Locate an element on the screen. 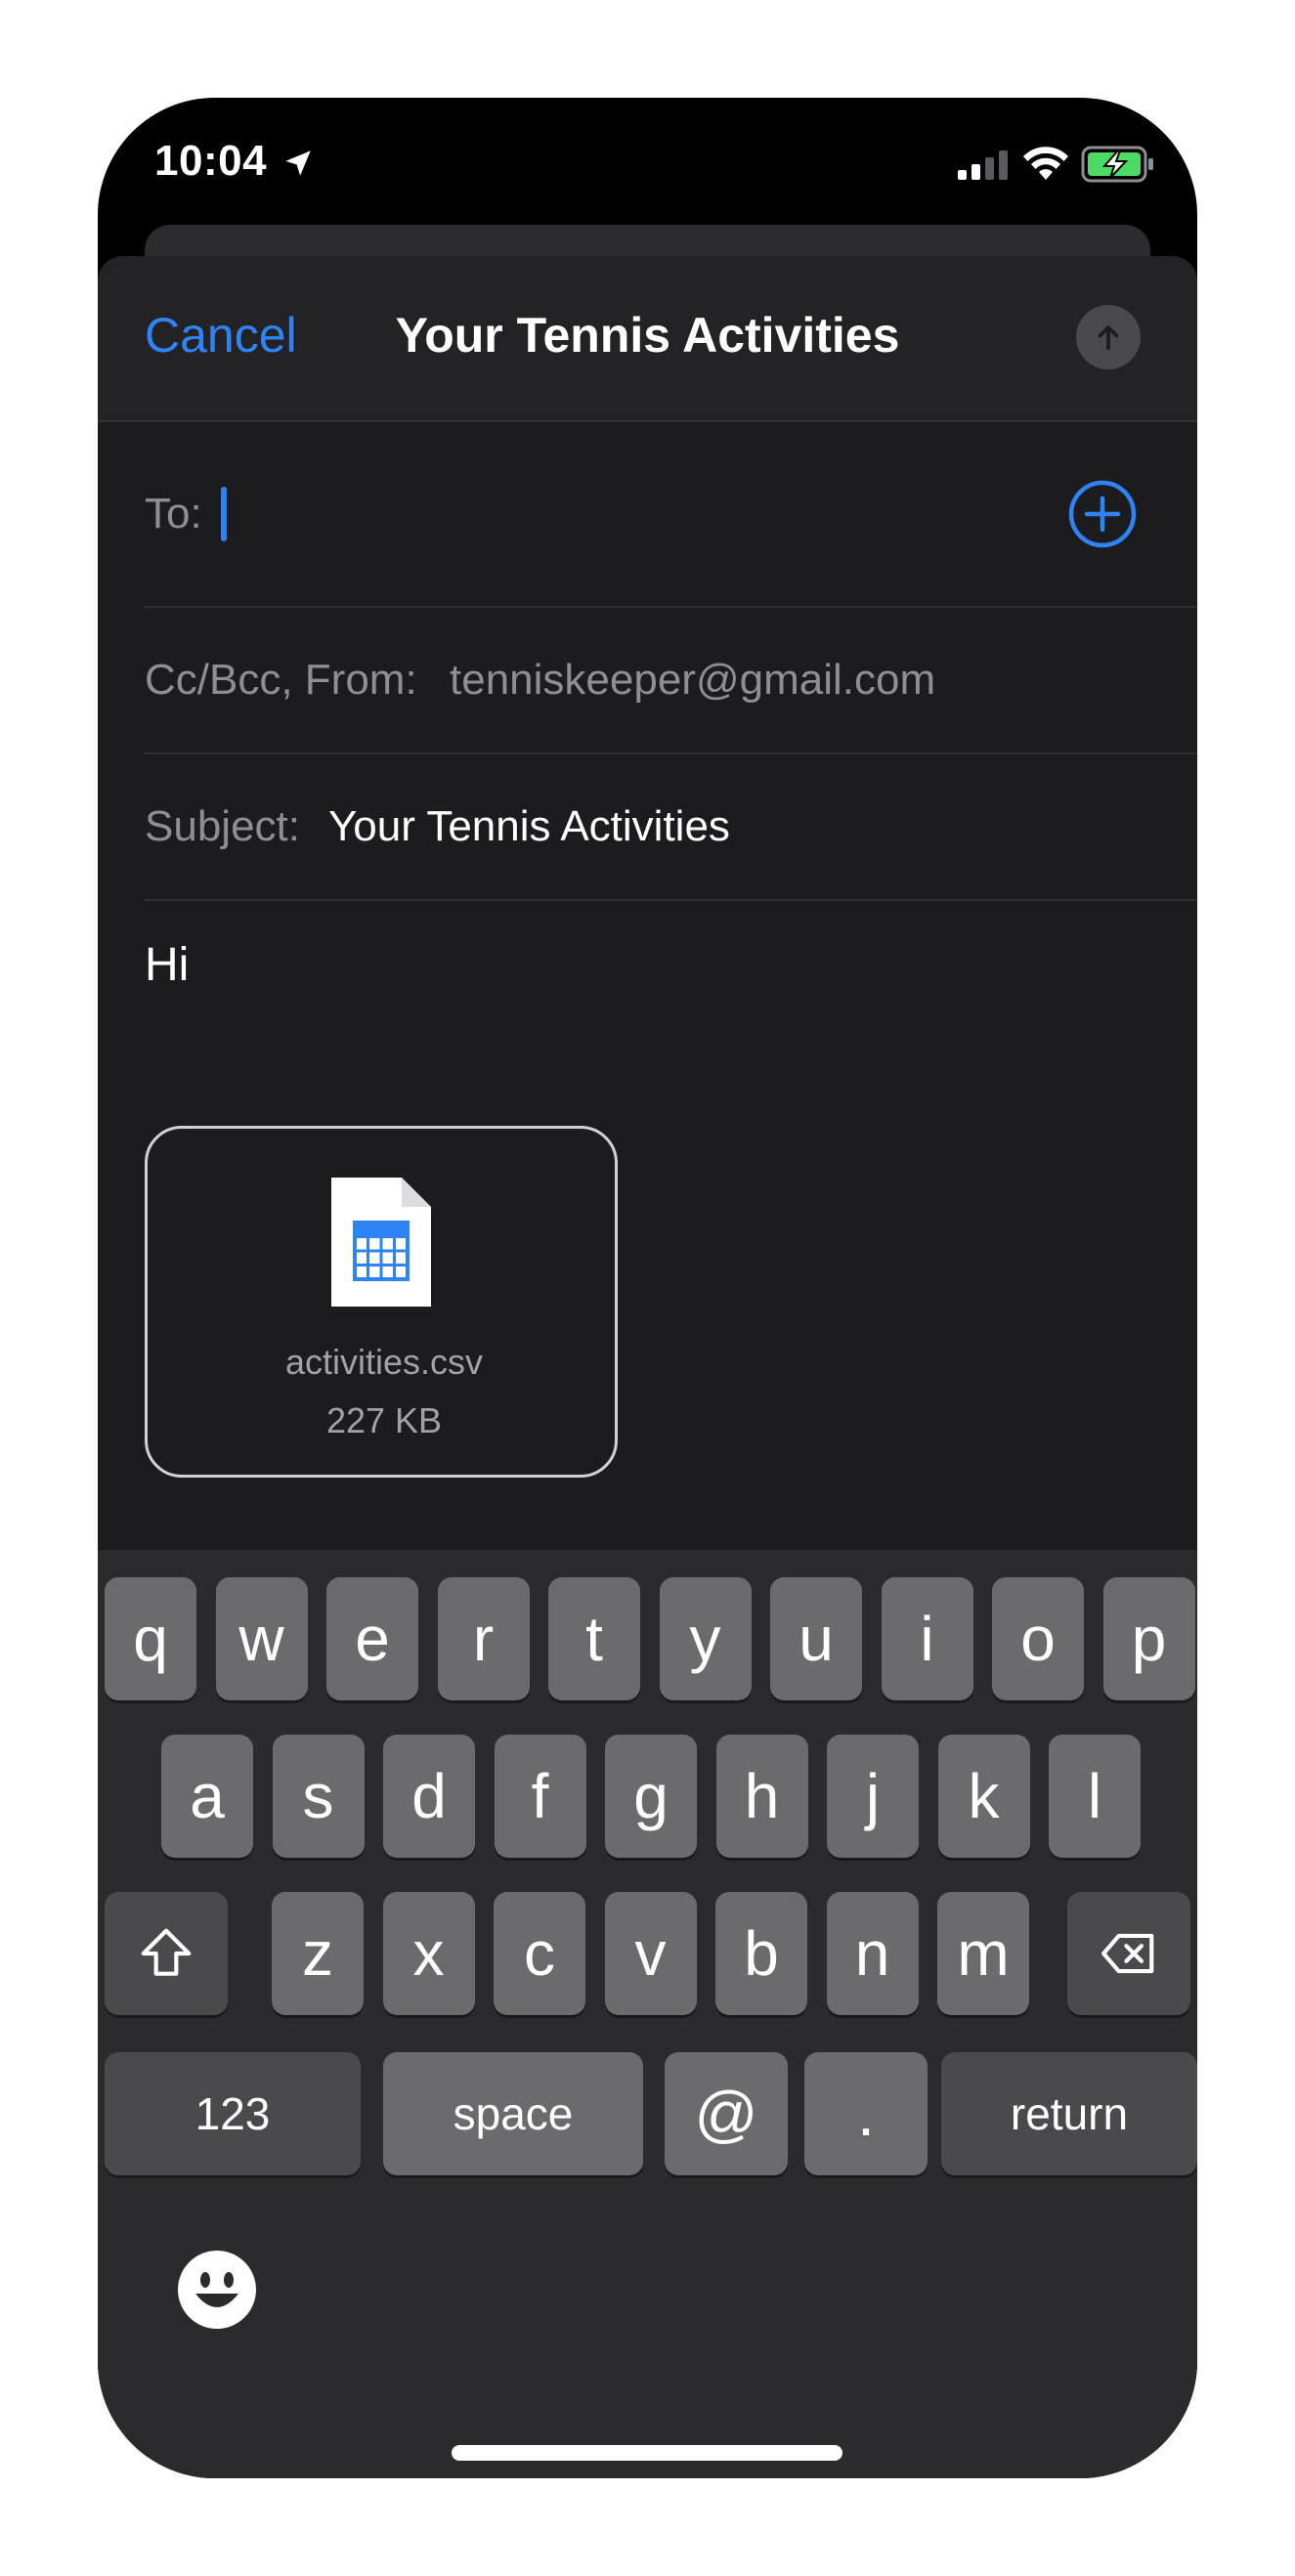 The height and width of the screenshot is (2576, 1295). attachment-card: activities.csv 227 KB is located at coordinates (381, 1302).